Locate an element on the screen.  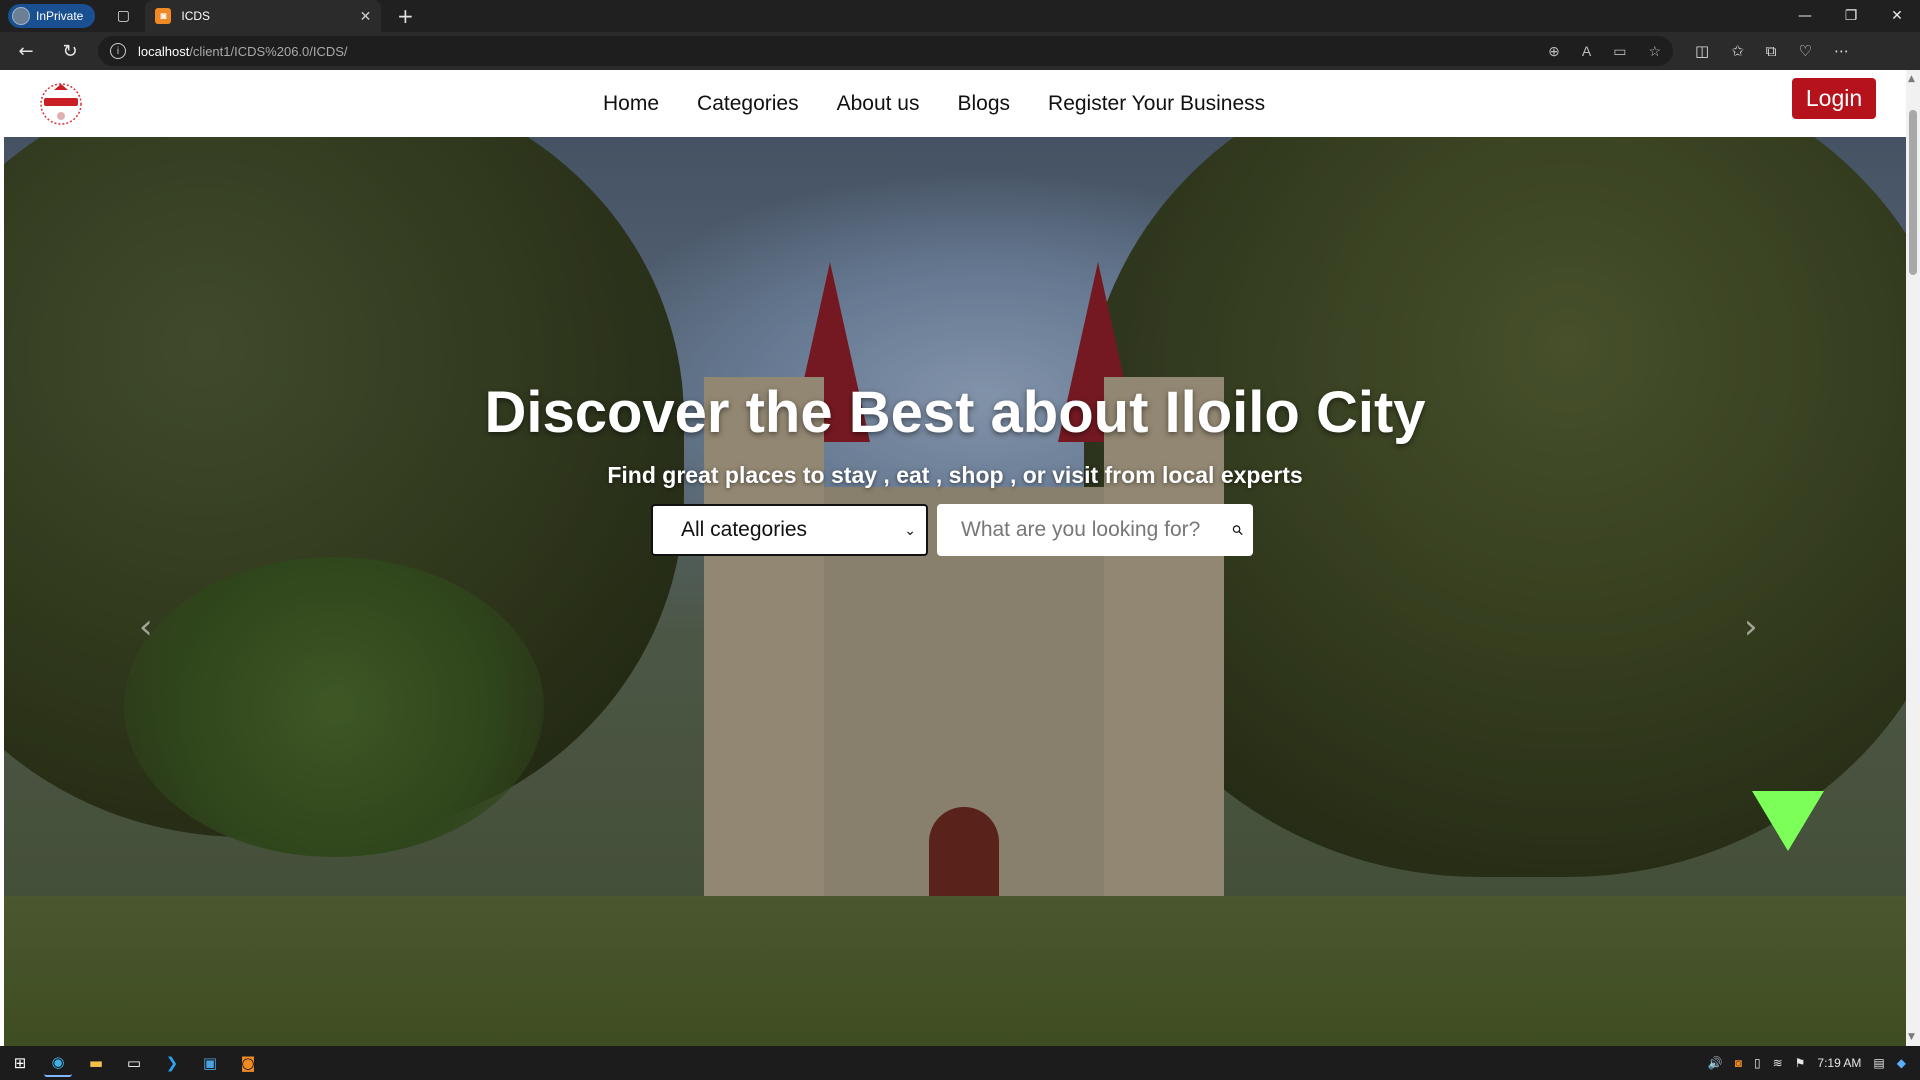
edge-browser-icon: ◉ is located at coordinates (58, 1063).